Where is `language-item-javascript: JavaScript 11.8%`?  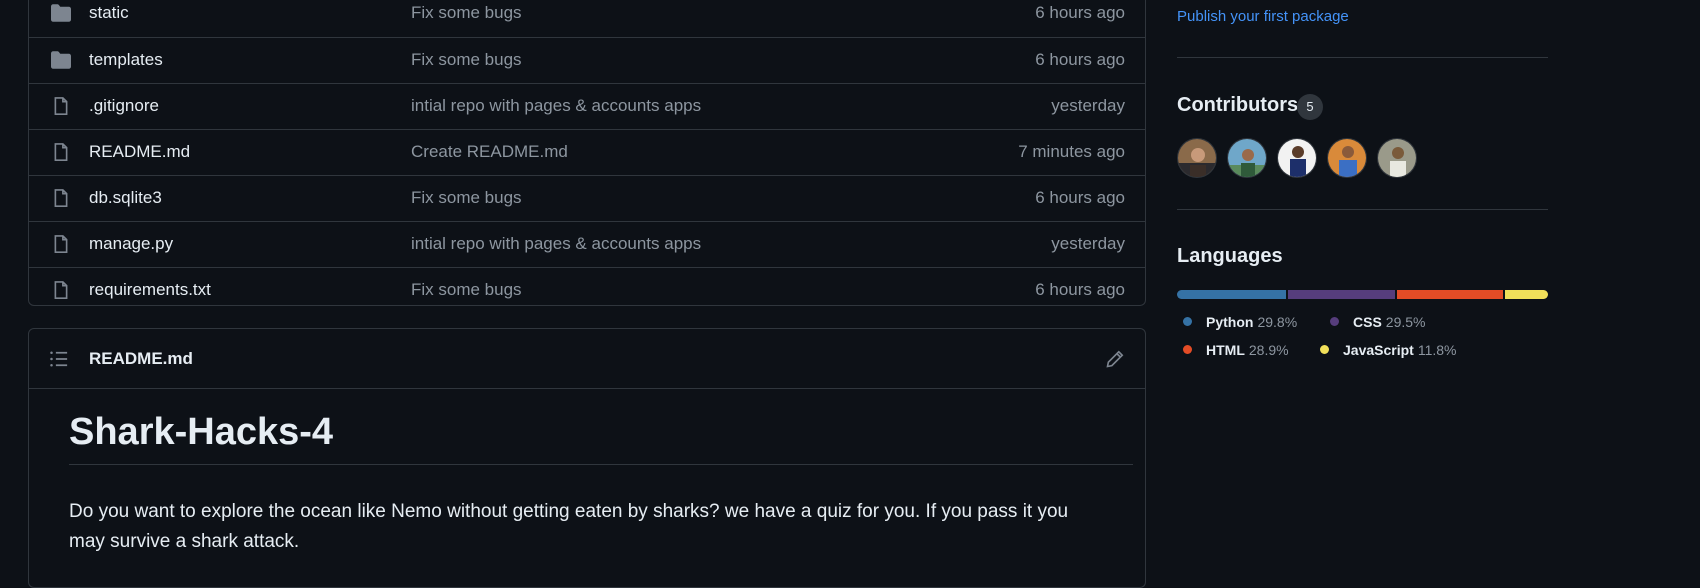
language-item-javascript: JavaScript 11.8% is located at coordinates (1388, 350).